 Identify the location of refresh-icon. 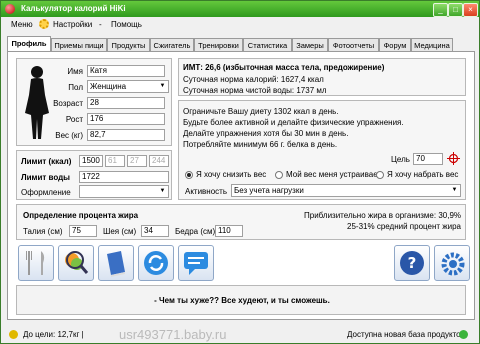
(156, 263).